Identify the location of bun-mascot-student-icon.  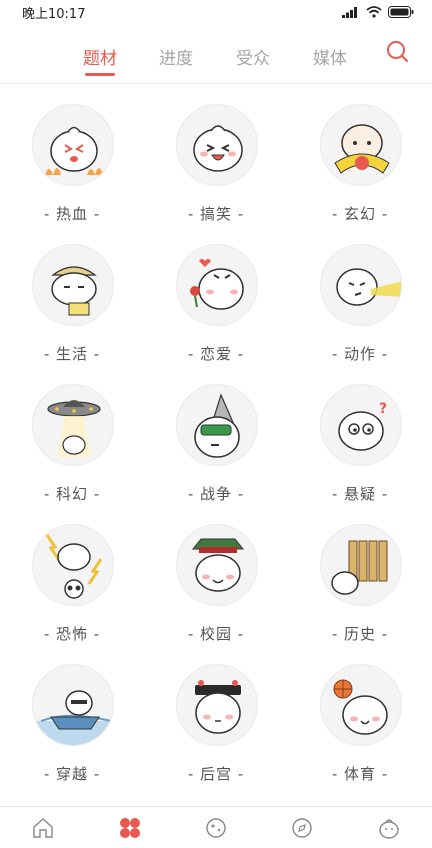
(218, 565).